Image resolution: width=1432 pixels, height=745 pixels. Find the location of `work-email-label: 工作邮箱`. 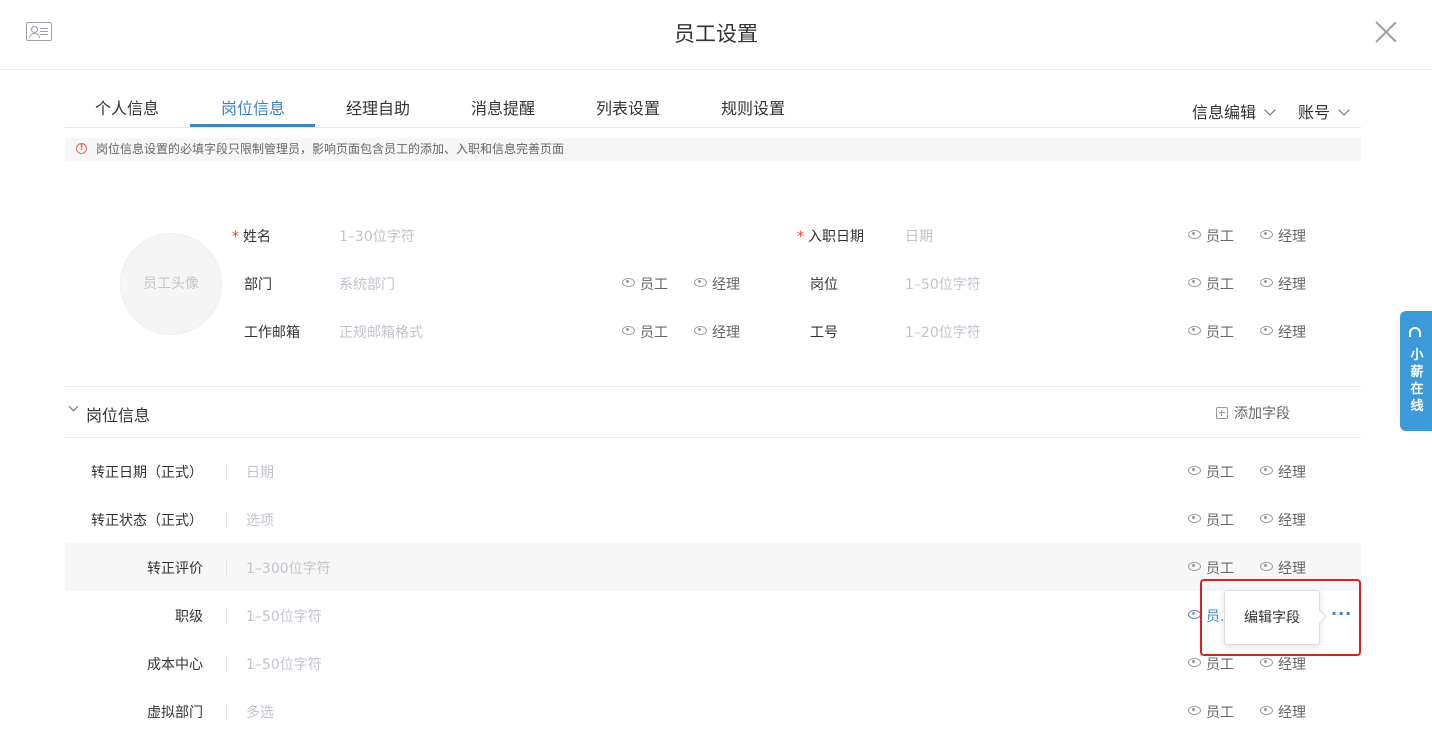

work-email-label: 工作邮箱 is located at coordinates (272, 333).